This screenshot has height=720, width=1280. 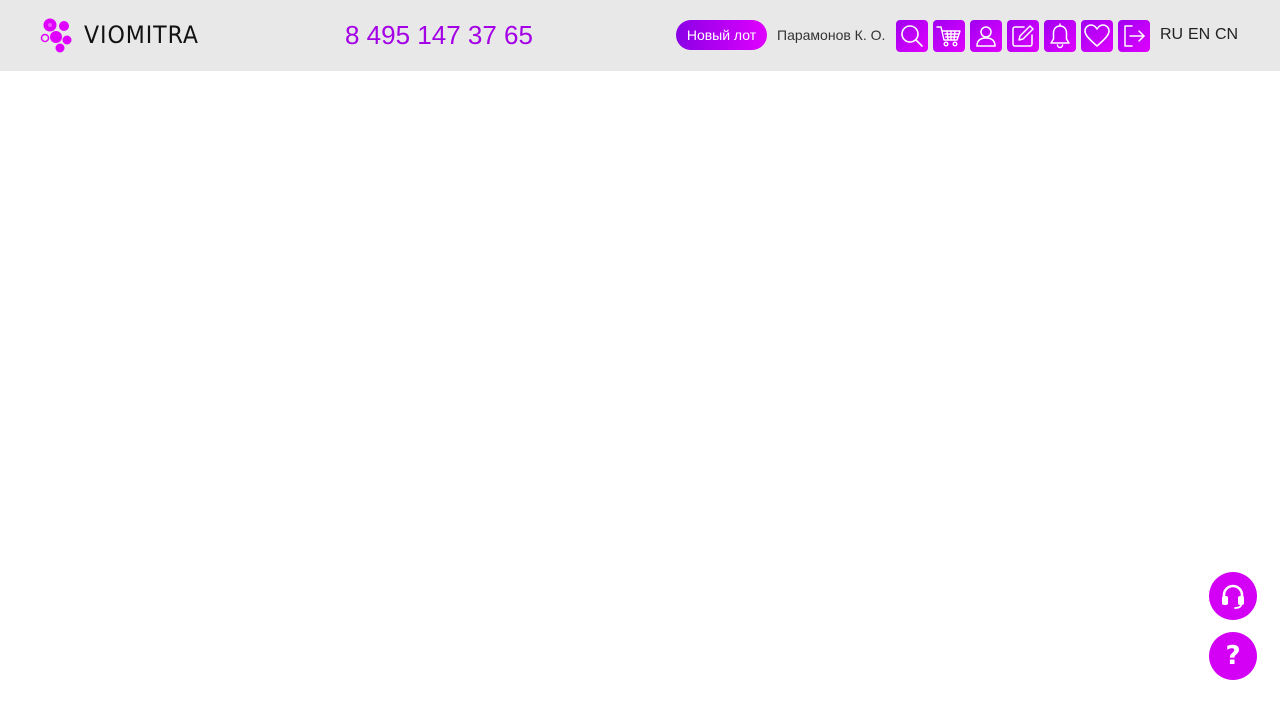 I want to click on user-icon, so click(x=986, y=36).